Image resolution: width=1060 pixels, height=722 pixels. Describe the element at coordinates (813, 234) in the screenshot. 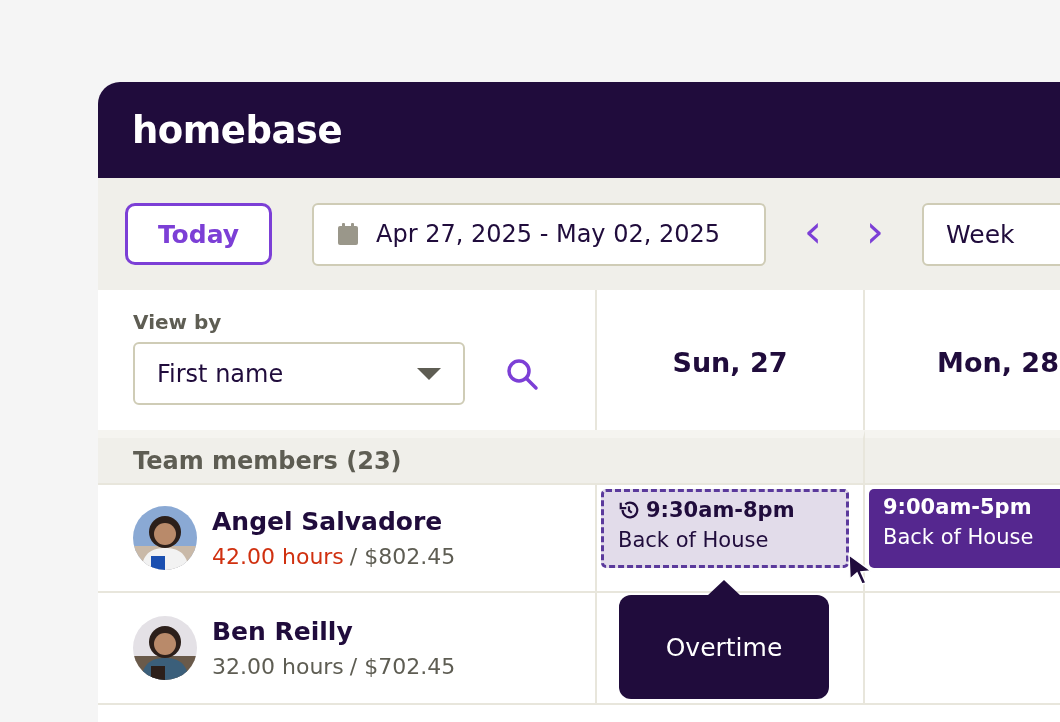

I see `previous-button: ‹` at that location.